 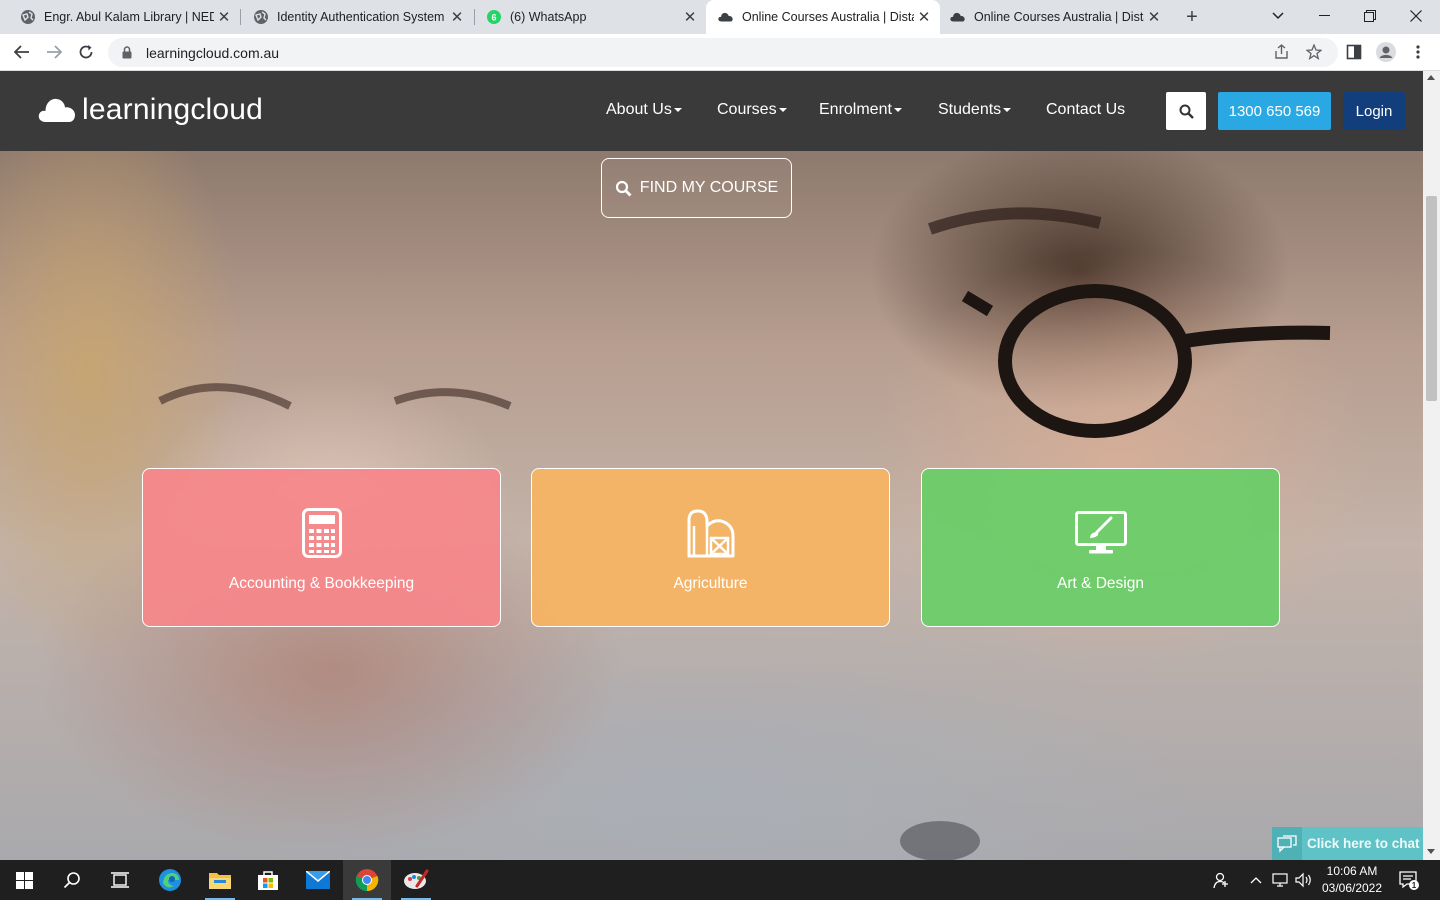 What do you see at coordinates (720, 880) in the screenshot?
I see `windows-taskbar: 10:06 AM 03/06/2022 1` at bounding box center [720, 880].